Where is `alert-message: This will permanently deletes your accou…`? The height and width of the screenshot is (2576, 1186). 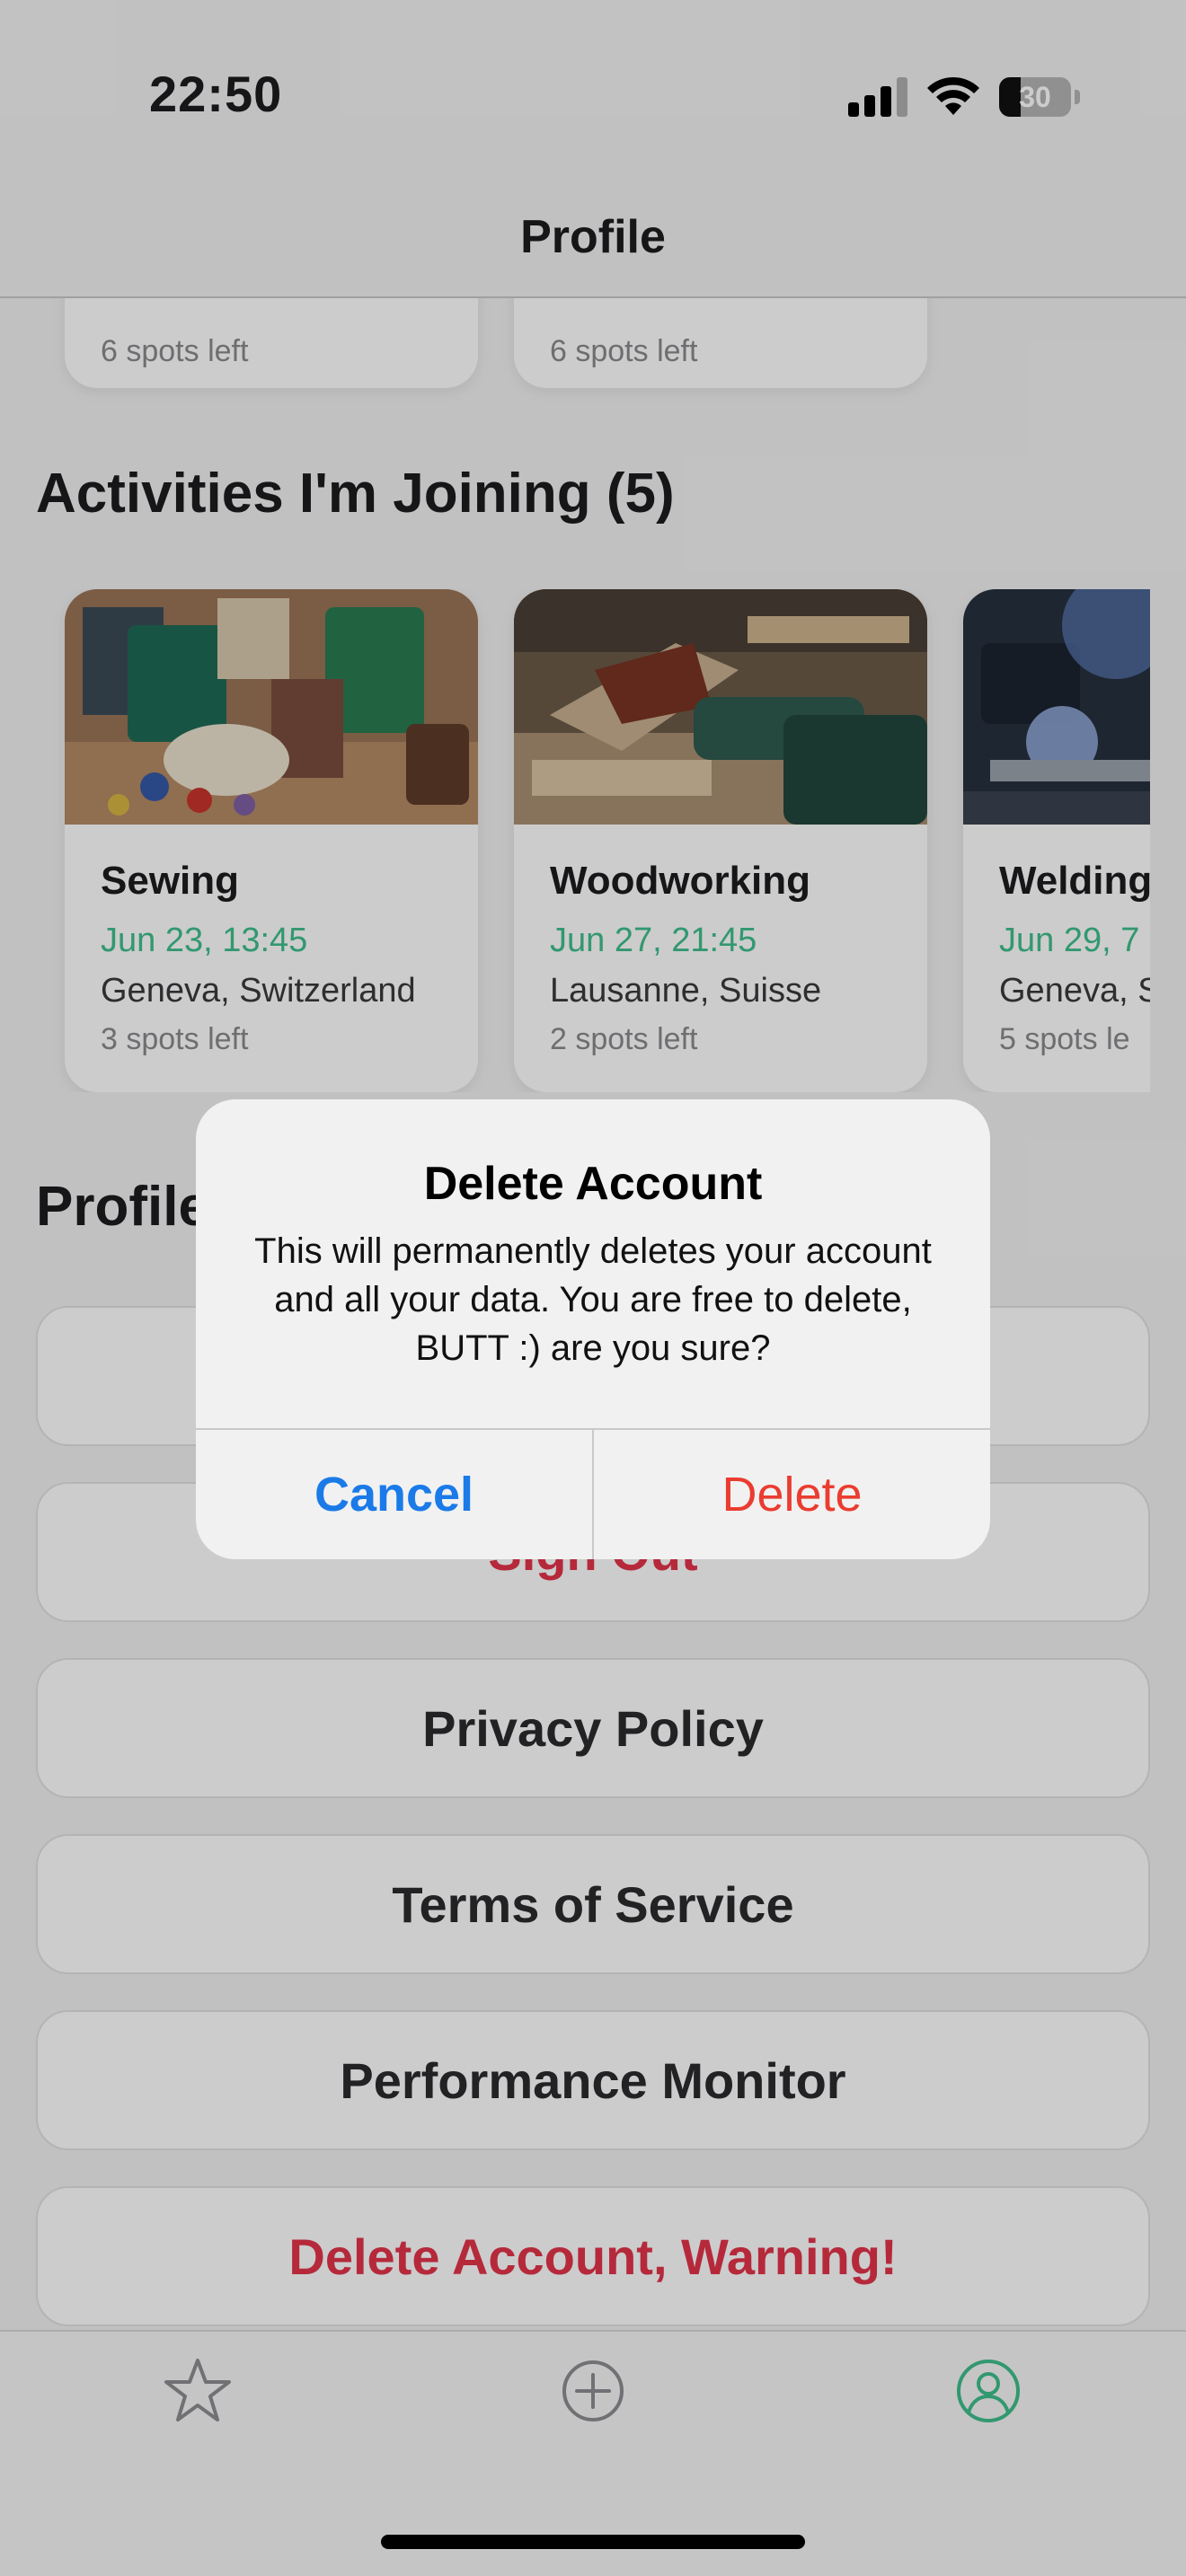 alert-message: This will permanently deletes your accou… is located at coordinates (593, 1299).